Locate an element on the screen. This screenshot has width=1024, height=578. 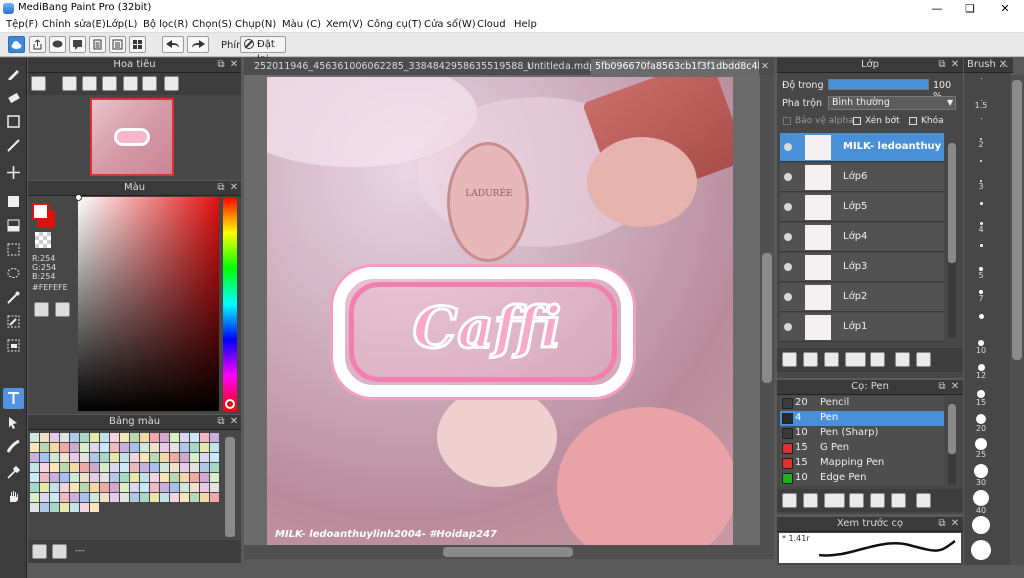
rotate-reset-icon is located at coordinates (149, 83).